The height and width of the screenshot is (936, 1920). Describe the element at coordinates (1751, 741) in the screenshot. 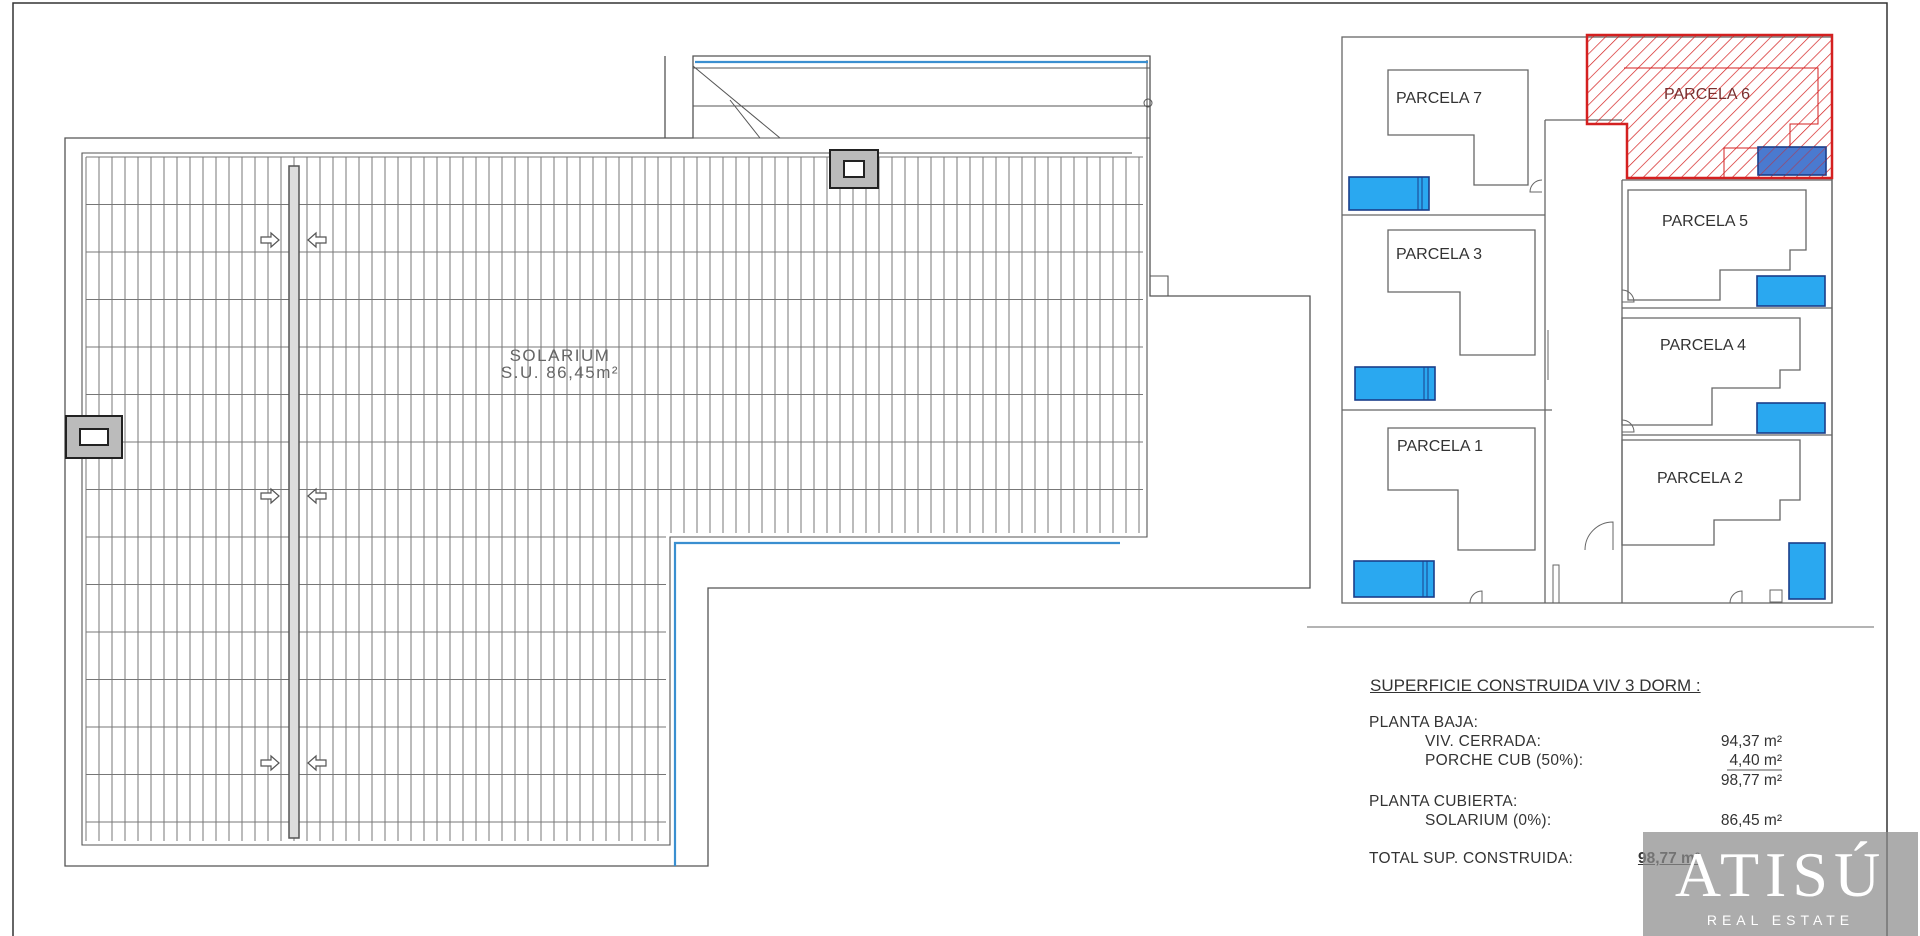

I see `viv-cerrada-value: 94,37 m²` at that location.